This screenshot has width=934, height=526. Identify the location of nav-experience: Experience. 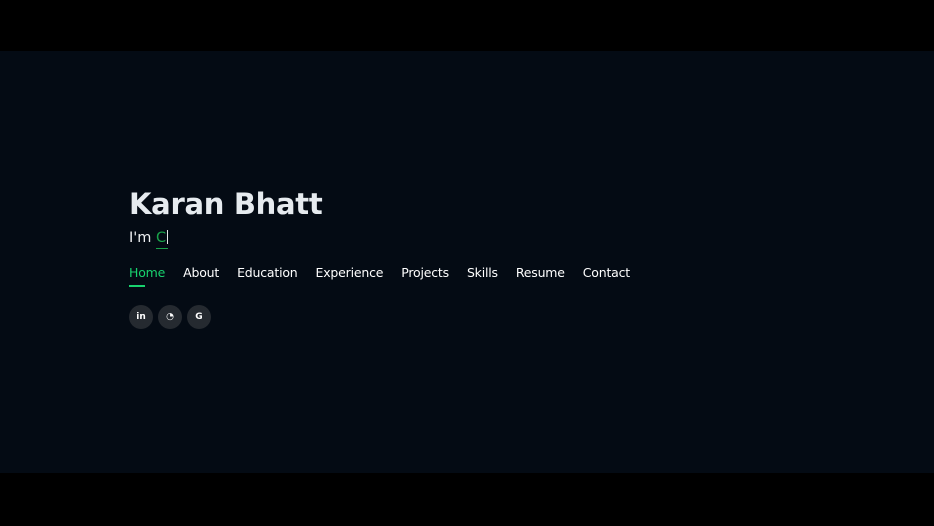
(350, 273).